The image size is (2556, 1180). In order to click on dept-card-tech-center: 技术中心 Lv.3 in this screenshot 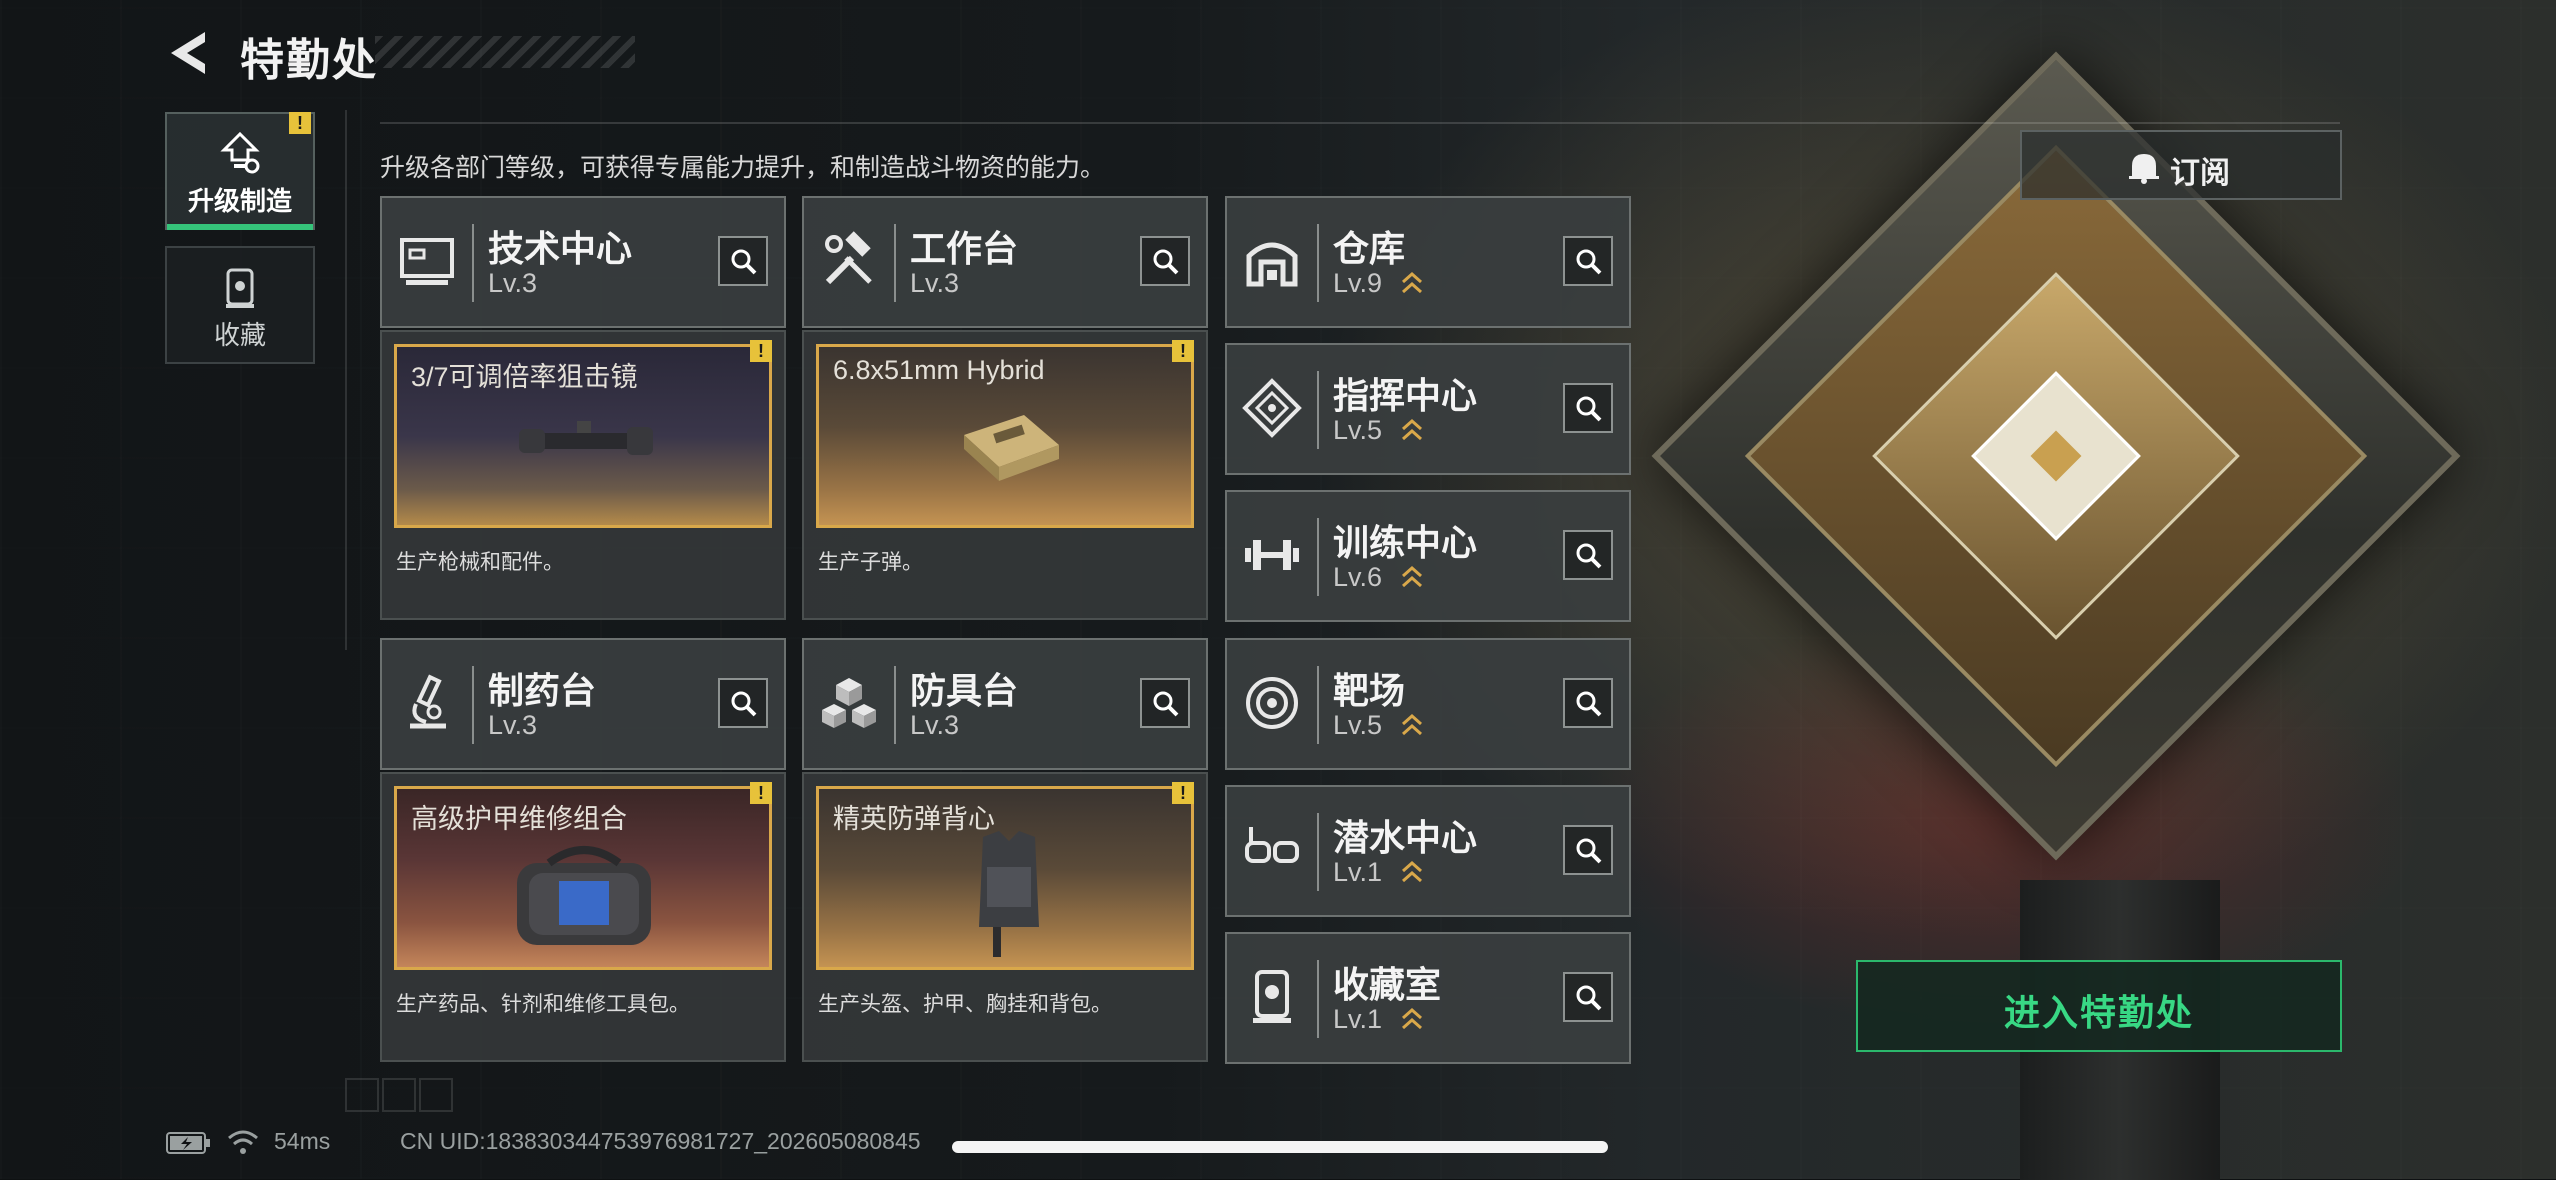, I will do `click(583, 262)`.